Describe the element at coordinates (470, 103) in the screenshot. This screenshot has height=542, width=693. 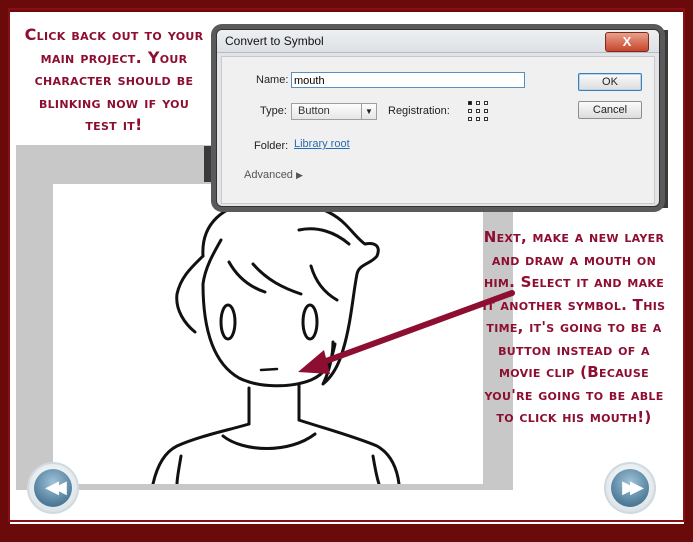
I see `registration-point-top-left` at that location.